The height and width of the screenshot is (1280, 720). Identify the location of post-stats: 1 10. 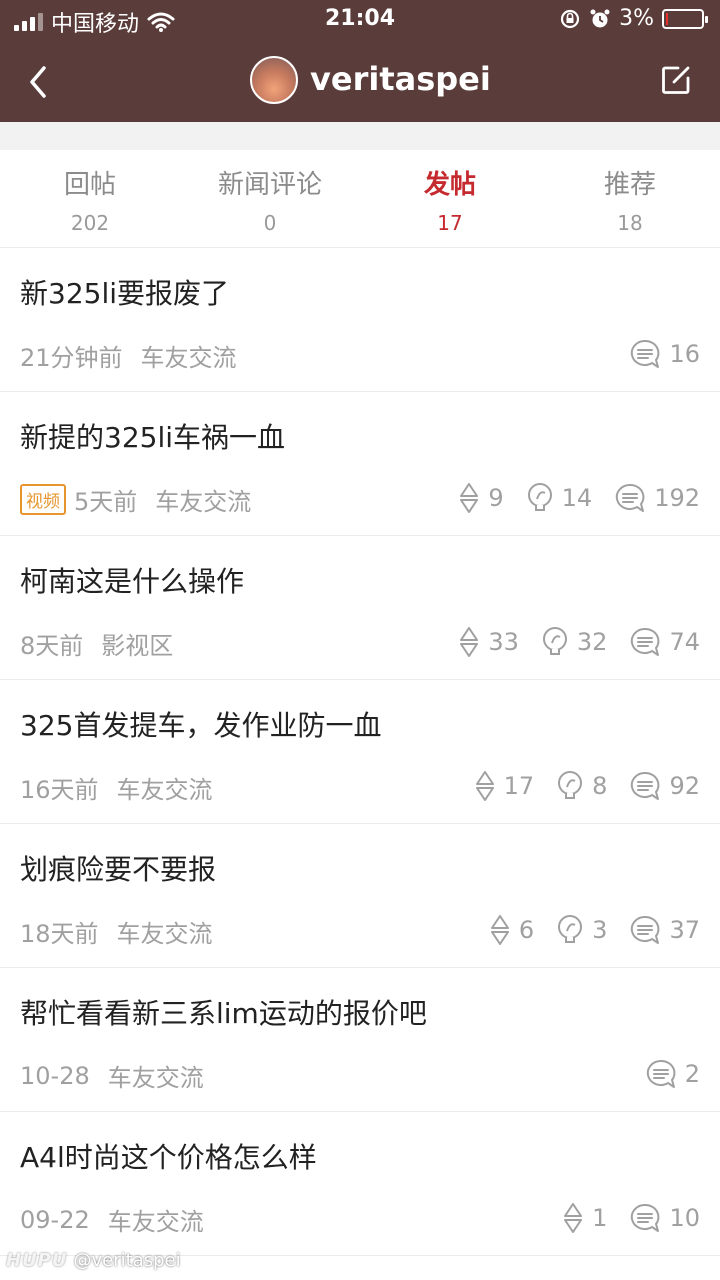
(631, 1218).